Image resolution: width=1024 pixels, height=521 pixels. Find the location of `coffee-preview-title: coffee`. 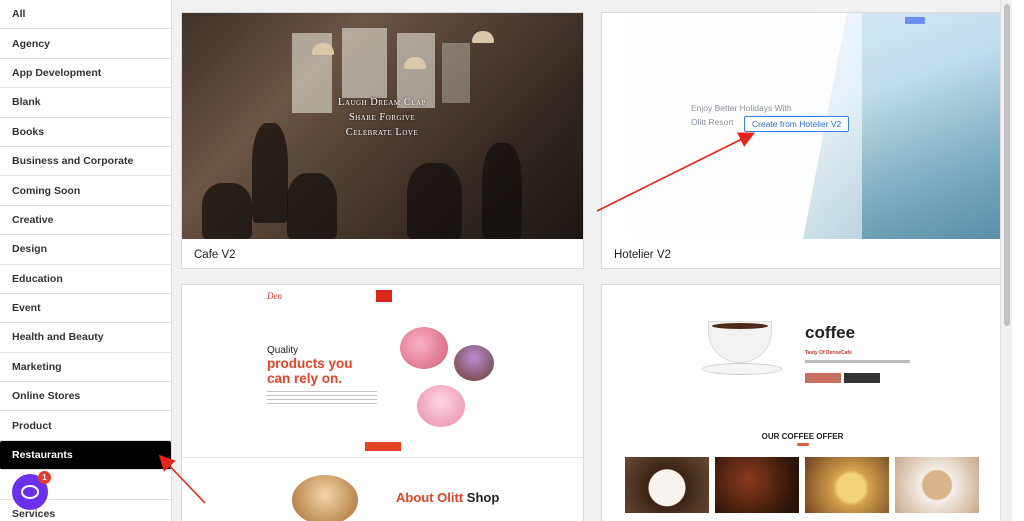

coffee-preview-title: coffee is located at coordinates (830, 332).